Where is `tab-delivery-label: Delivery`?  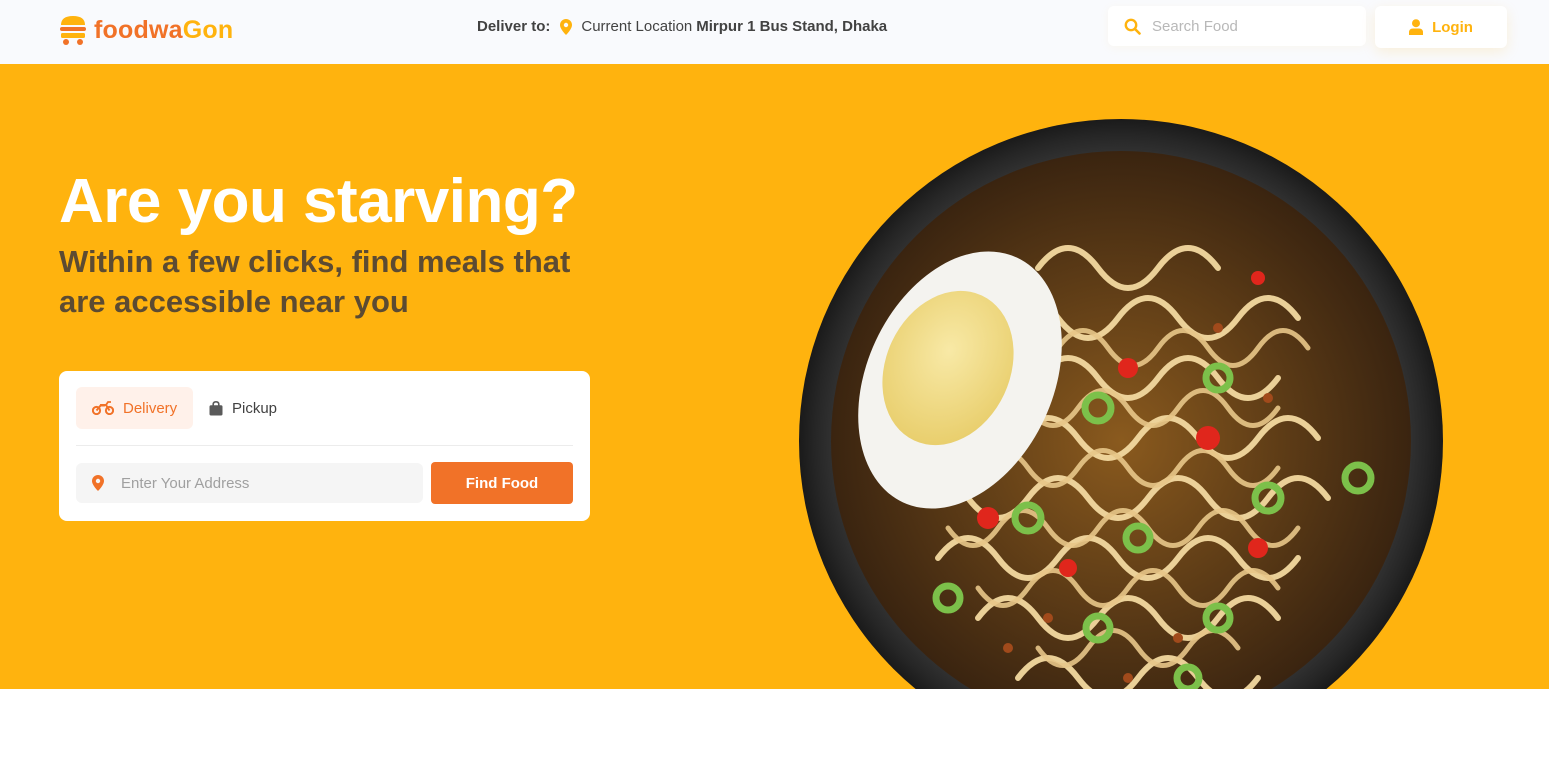 tab-delivery-label: Delivery is located at coordinates (150, 408).